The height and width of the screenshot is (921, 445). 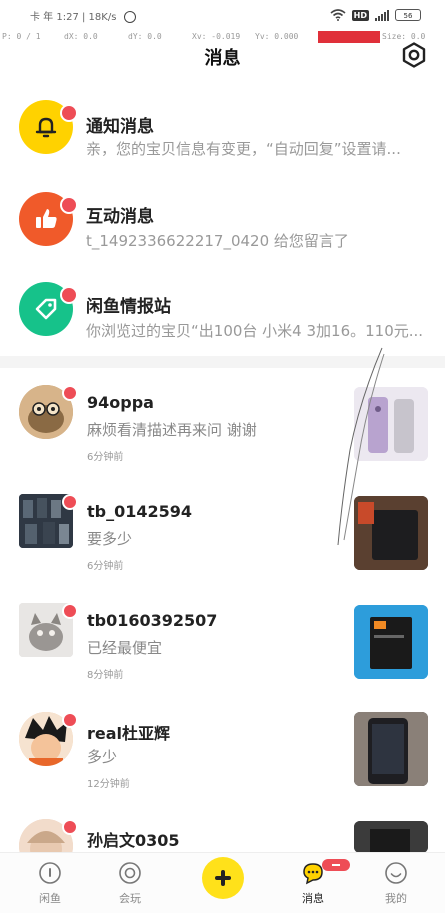 I want to click on status-left: 卡 年 1:27 | 18K/s, so click(x=83, y=15).